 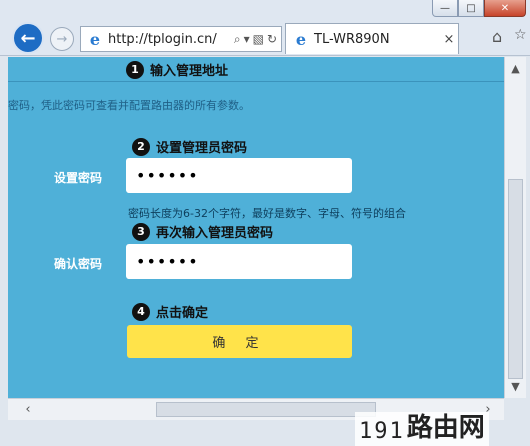 I want to click on forward-button: →, so click(x=62, y=39).